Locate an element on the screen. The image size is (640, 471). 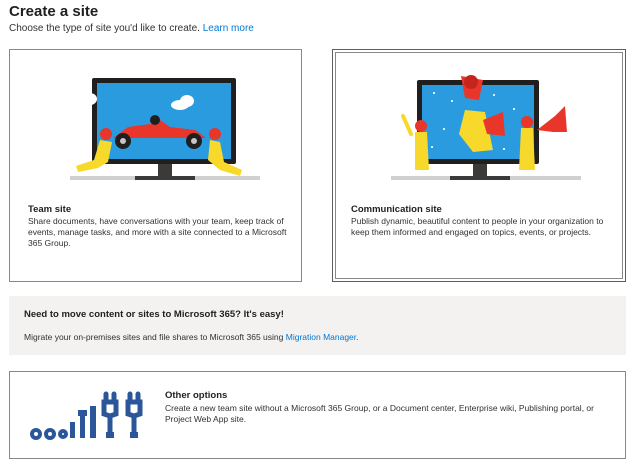
team-site-illustration is located at coordinates (165, 129).